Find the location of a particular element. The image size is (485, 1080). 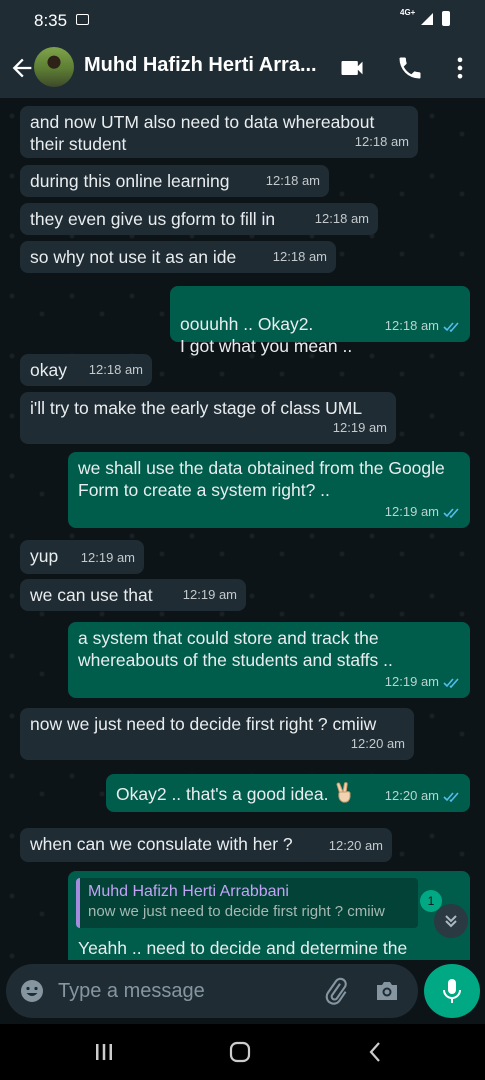

message-text: okay is located at coordinates (48, 370).